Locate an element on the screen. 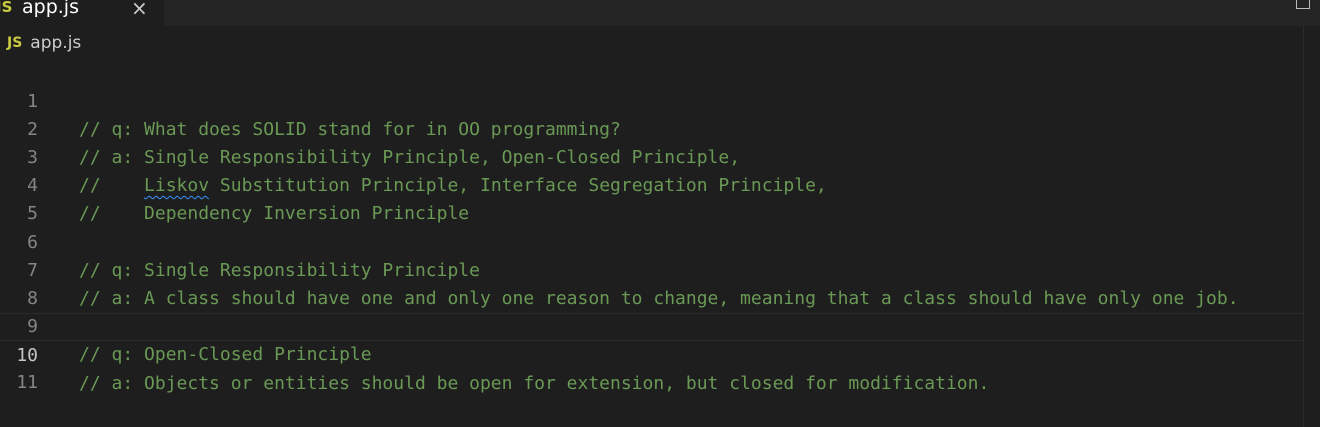  code-line: 5 is located at coordinates (652, 198).